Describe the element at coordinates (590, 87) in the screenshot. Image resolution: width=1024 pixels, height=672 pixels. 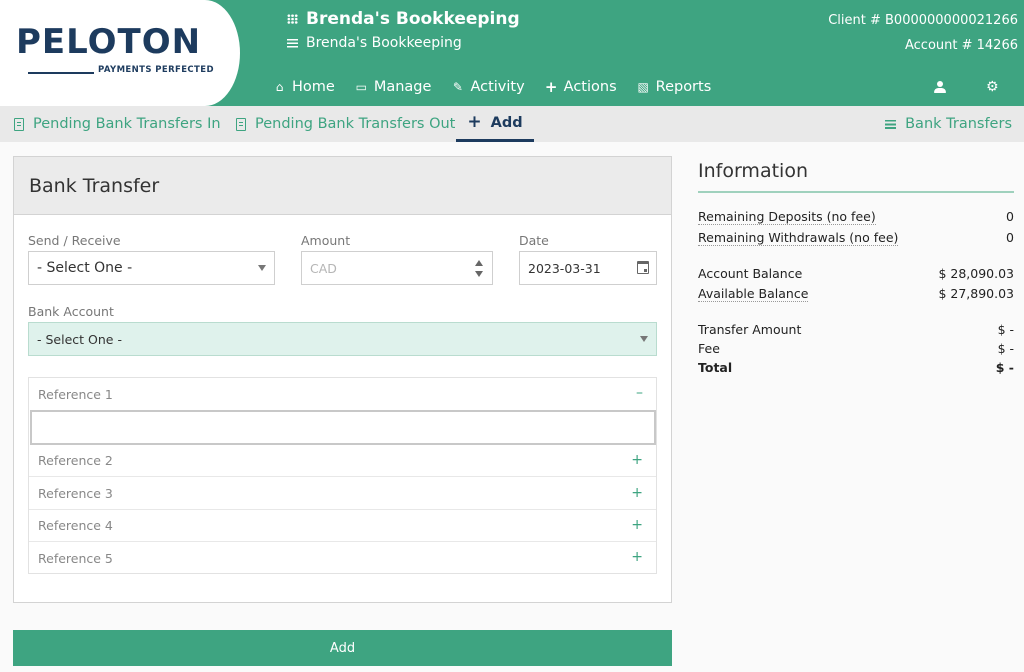
I see `nav-actions-label: Actions` at that location.